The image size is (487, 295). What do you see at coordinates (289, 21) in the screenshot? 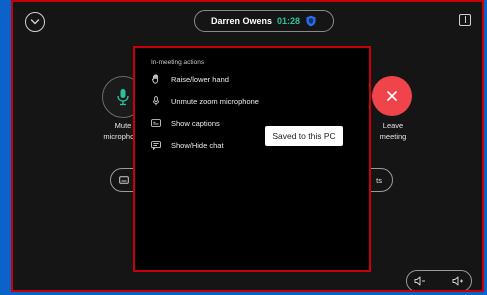
I see `meeting-timer: 01:28` at bounding box center [289, 21].